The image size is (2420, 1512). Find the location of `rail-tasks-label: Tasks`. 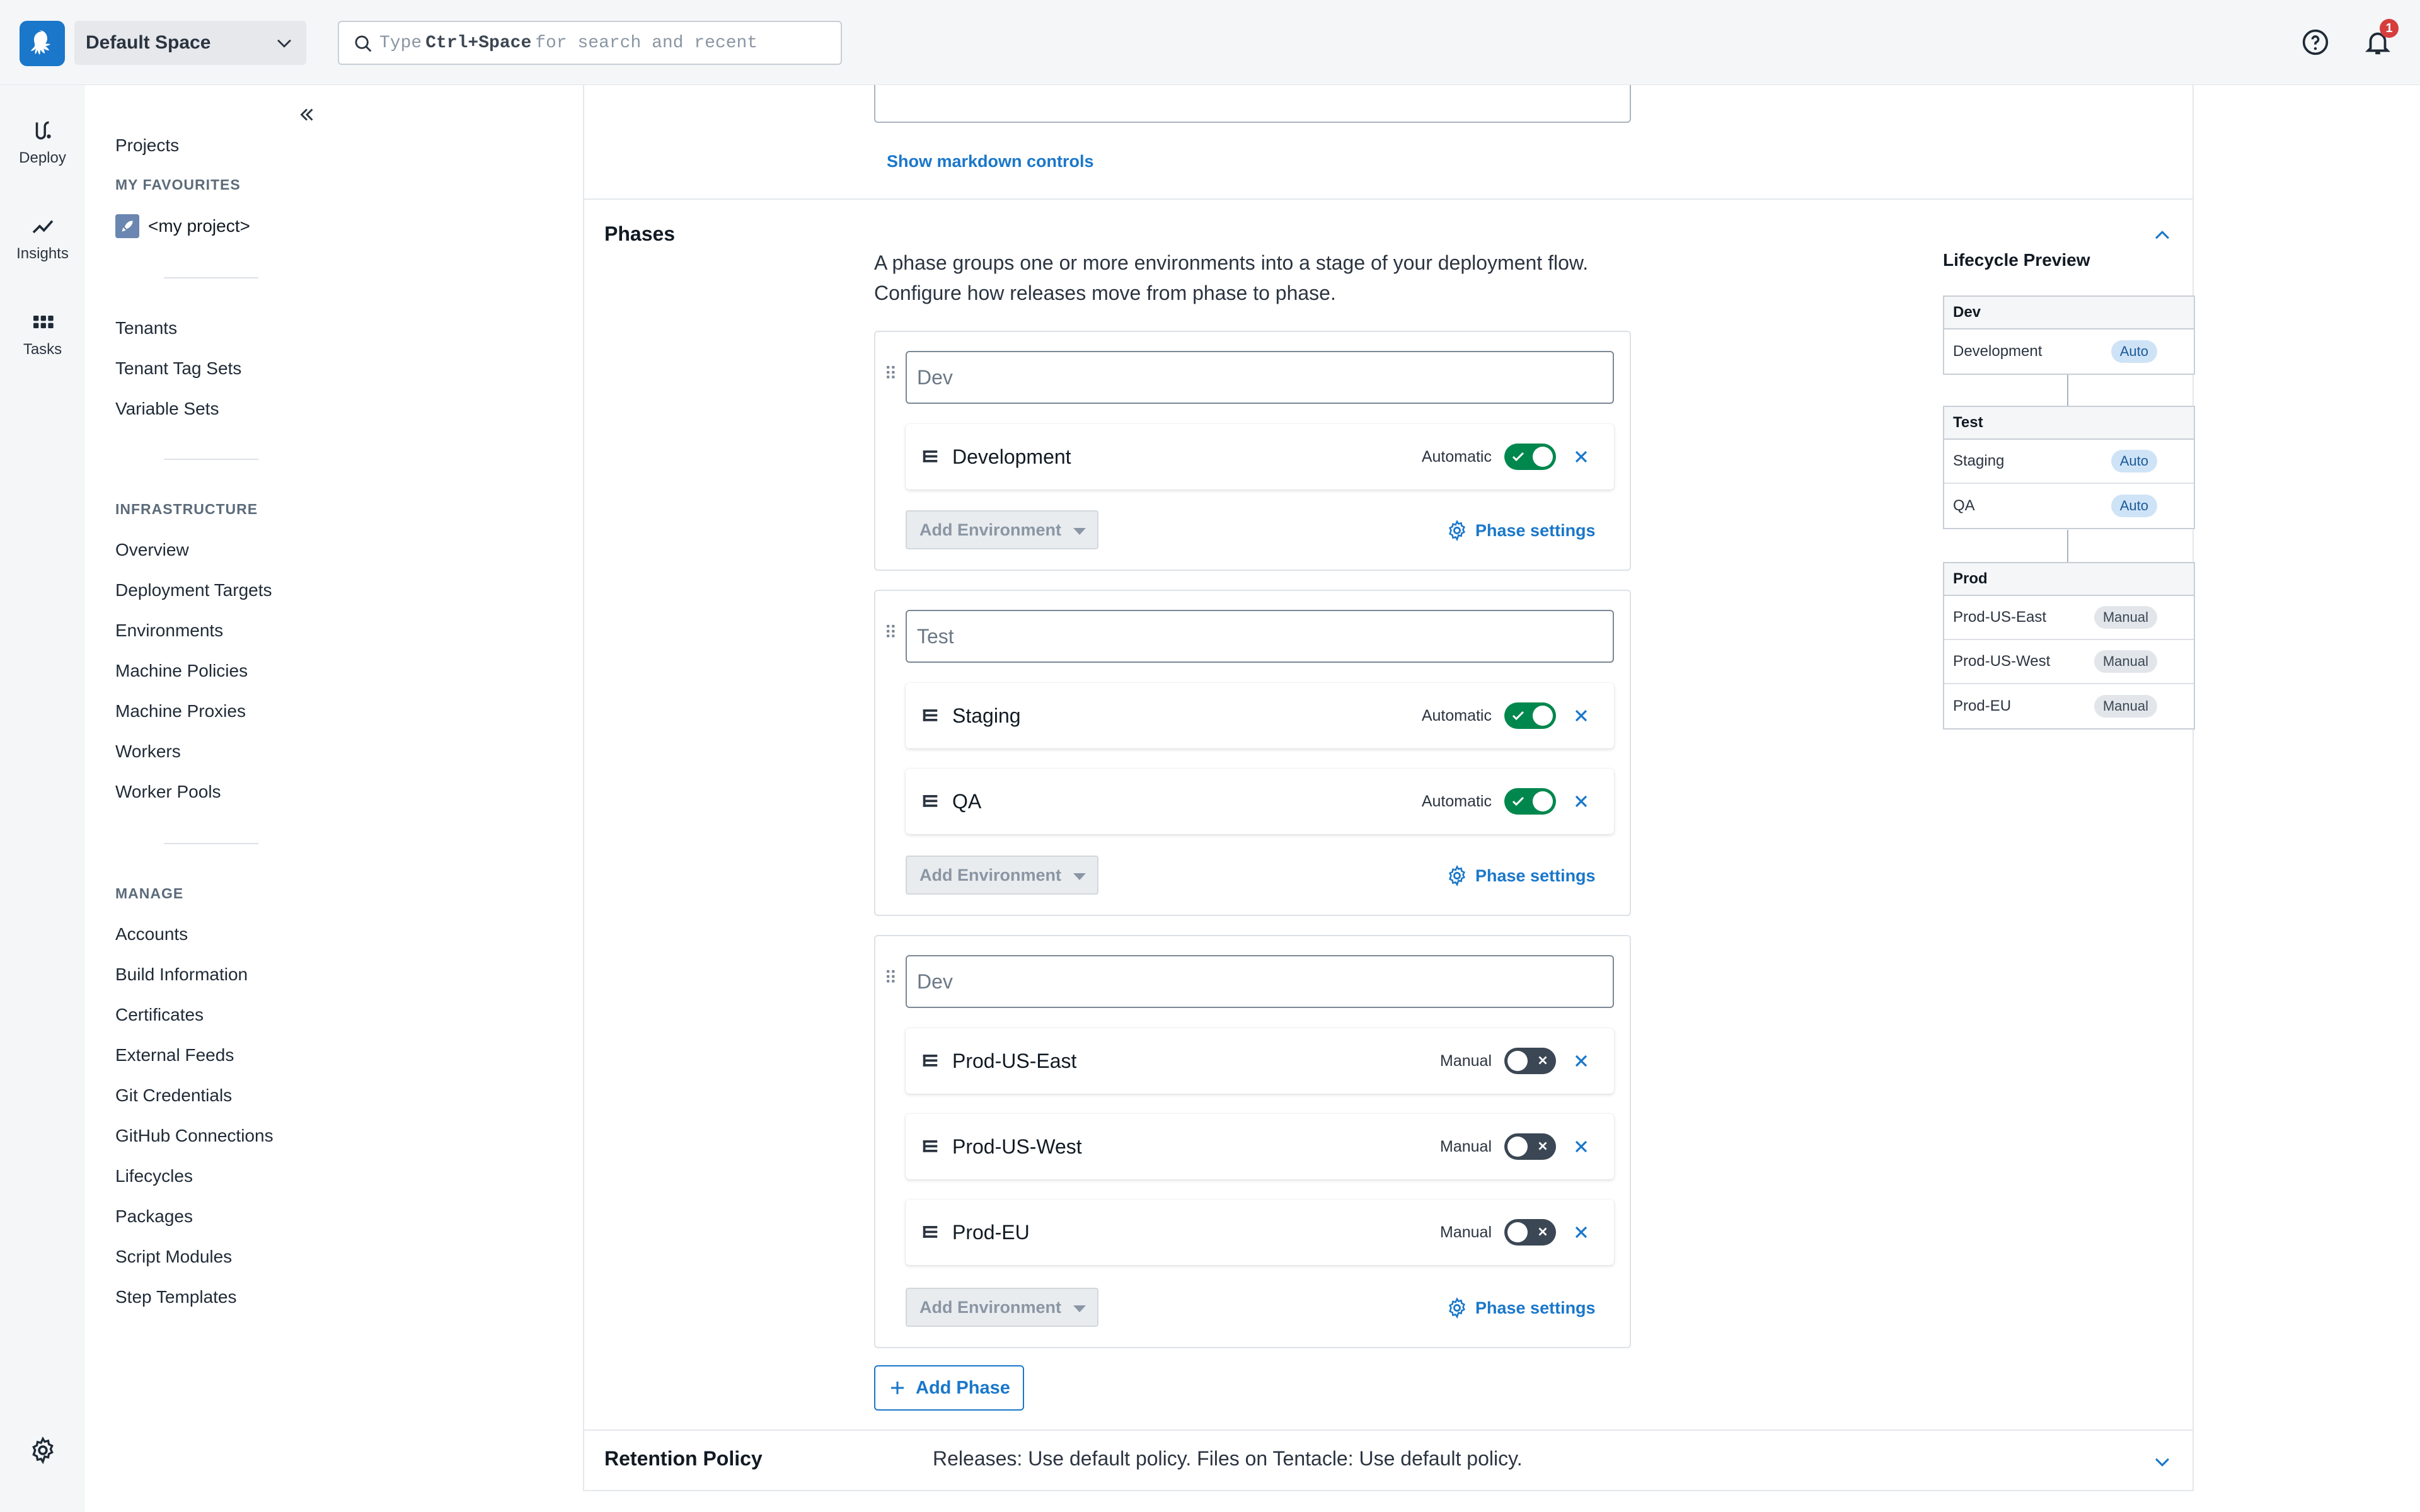

rail-tasks-label: Tasks is located at coordinates (42, 349).